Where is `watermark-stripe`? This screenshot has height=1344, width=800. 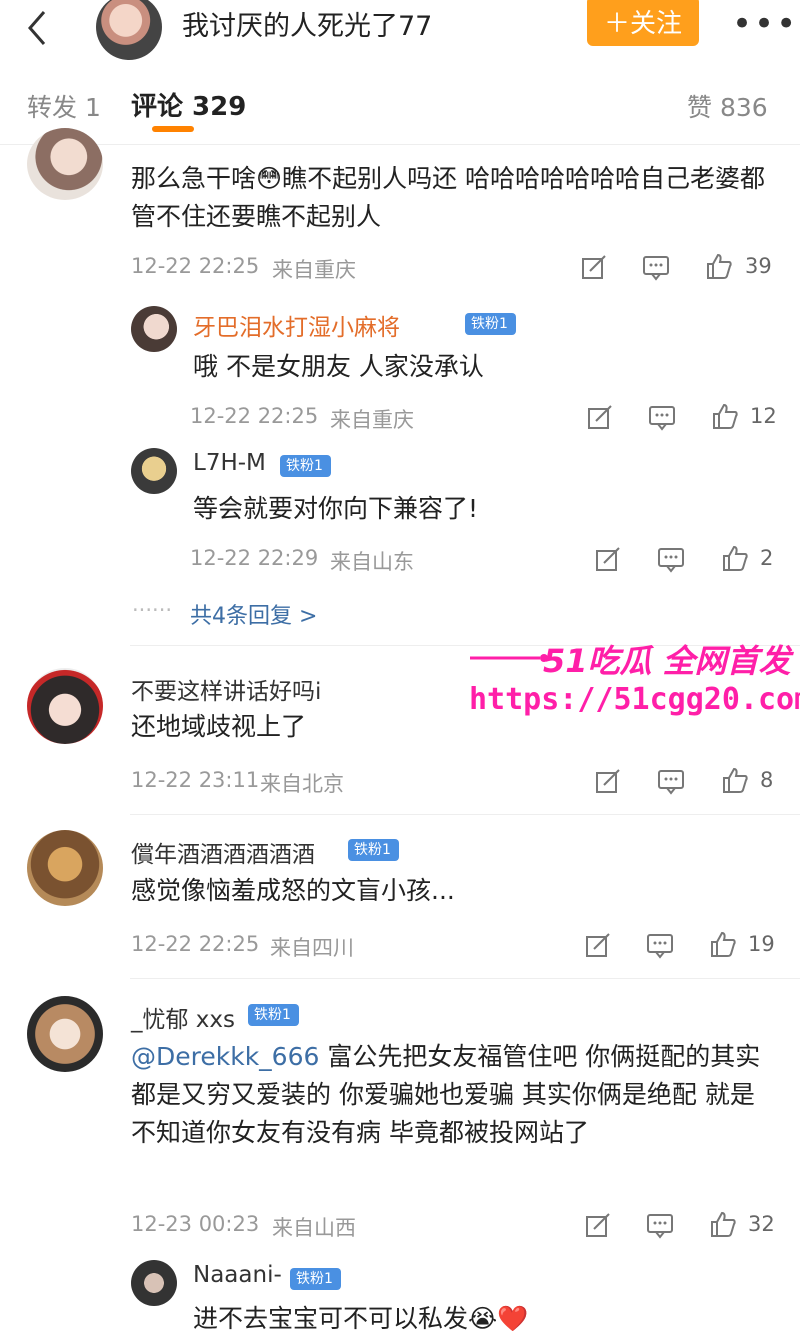 watermark-stripe is located at coordinates (509, 658).